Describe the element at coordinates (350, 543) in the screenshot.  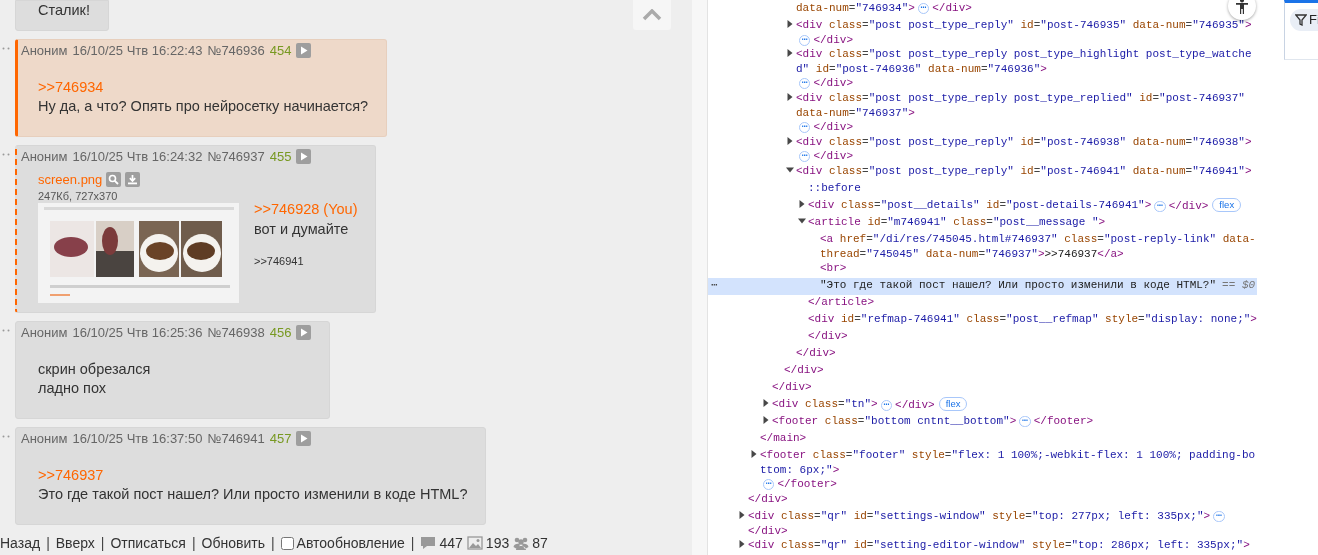
I see `checkbox-label: Автообновление` at that location.